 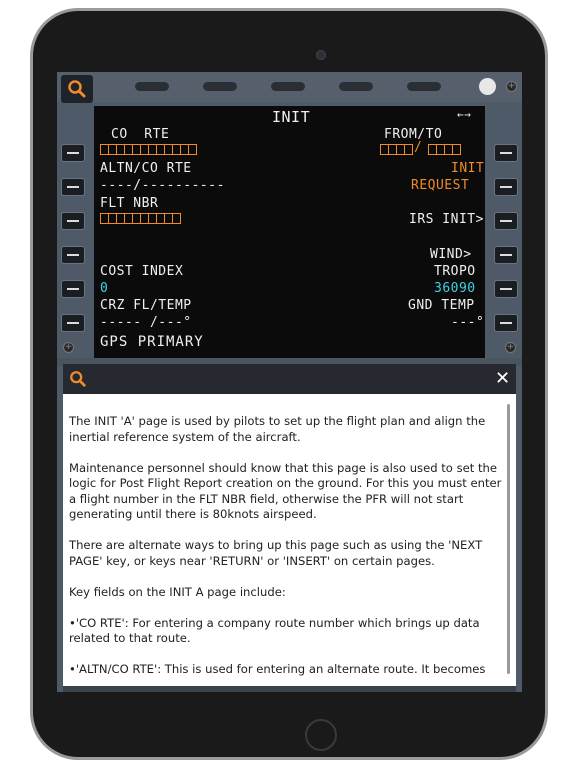 What do you see at coordinates (467, 322) in the screenshot?
I see `gnd-temp-value: ---°` at bounding box center [467, 322].